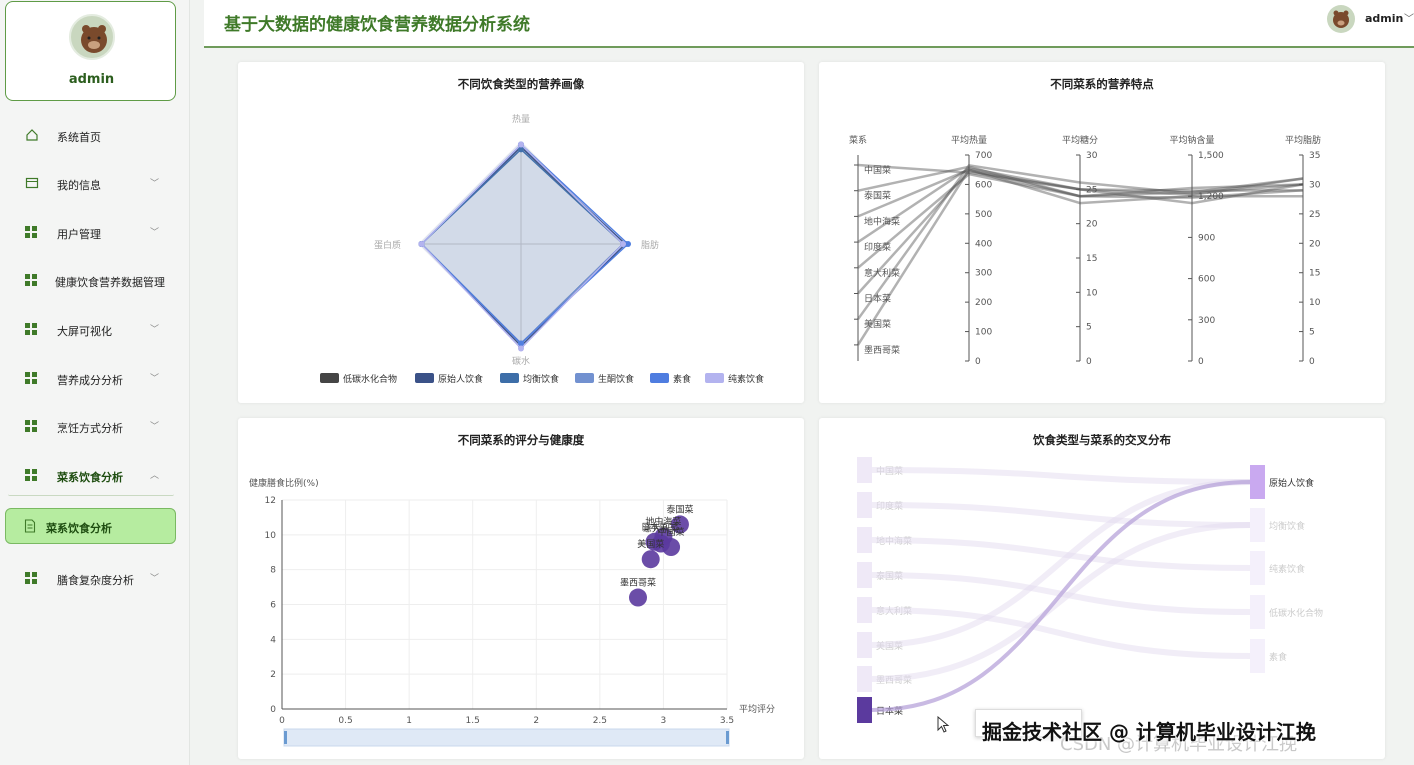 The height and width of the screenshot is (765, 1414). What do you see at coordinates (282, 721) in the screenshot?
I see `scatter-x-tick-label: 0` at bounding box center [282, 721].